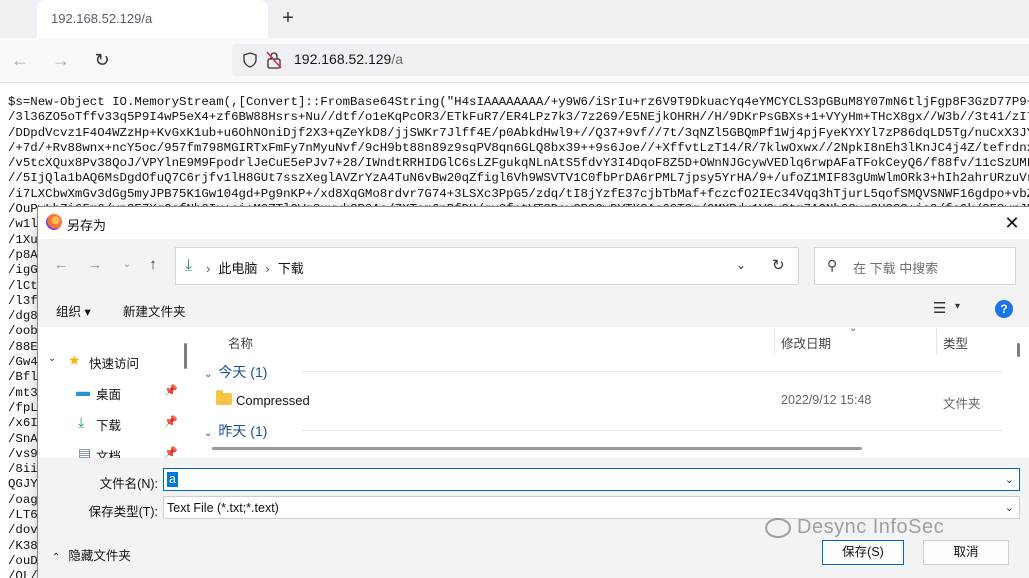 Image resolution: width=1029 pixels, height=578 pixels. I want to click on filetype-label: 保存类型(T):, so click(123, 512).